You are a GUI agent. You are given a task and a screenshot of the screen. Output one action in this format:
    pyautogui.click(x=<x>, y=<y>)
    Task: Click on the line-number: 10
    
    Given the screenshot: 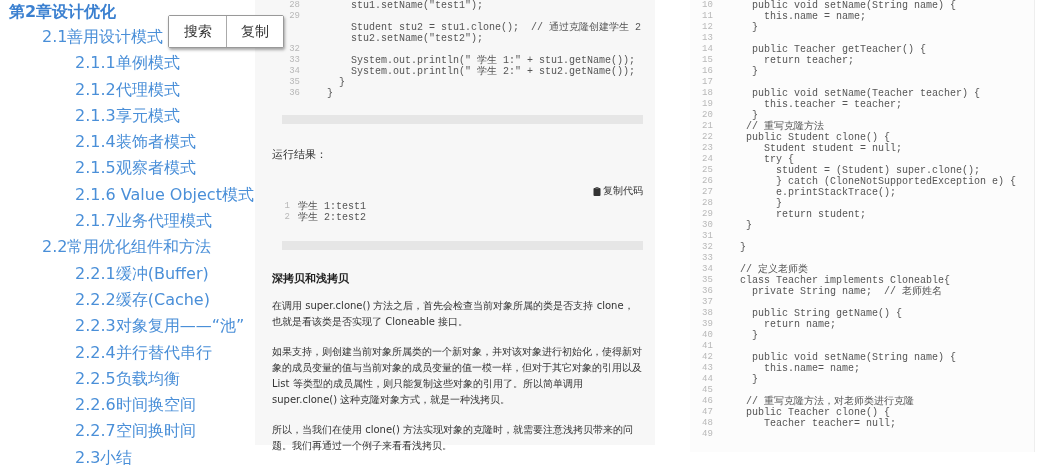 What is the action you would take?
    pyautogui.click(x=708, y=5)
    